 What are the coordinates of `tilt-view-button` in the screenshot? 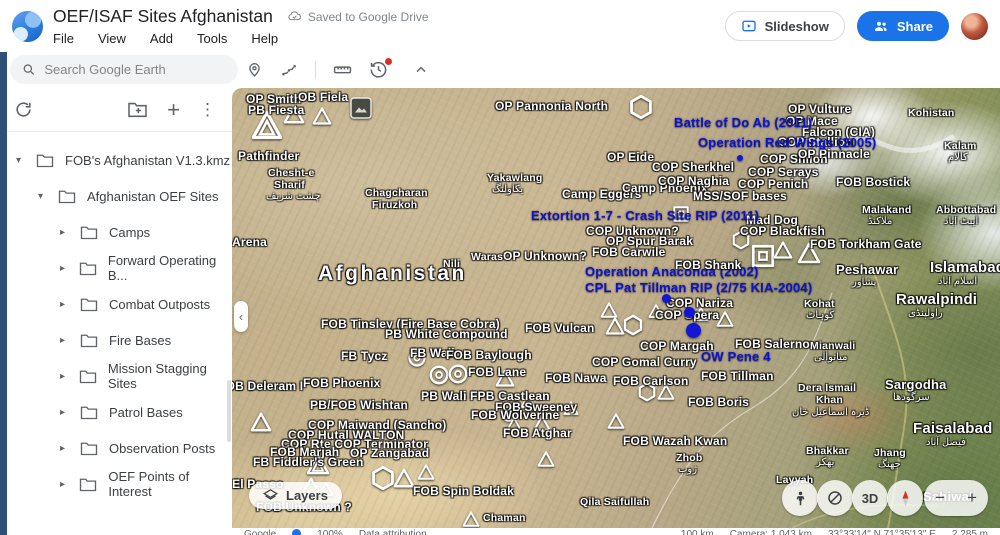 It's located at (835, 498).